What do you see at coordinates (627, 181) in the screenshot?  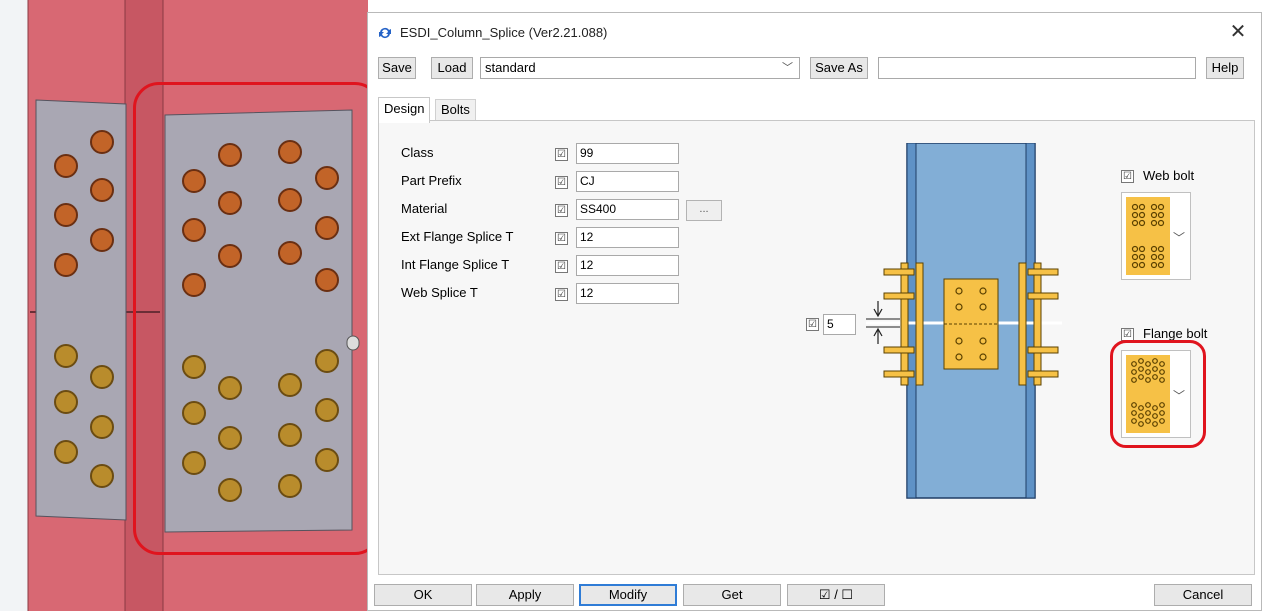 I see `part-prefix-input: CJ` at bounding box center [627, 181].